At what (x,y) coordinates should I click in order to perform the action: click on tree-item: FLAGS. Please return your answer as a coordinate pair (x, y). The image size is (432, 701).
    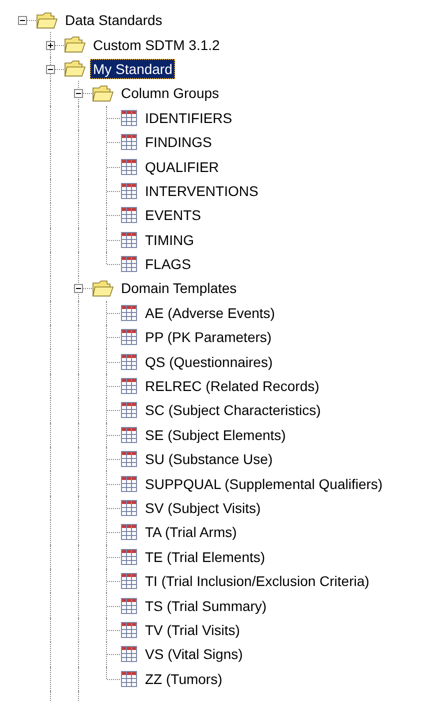
    Looking at the image, I should click on (168, 264).